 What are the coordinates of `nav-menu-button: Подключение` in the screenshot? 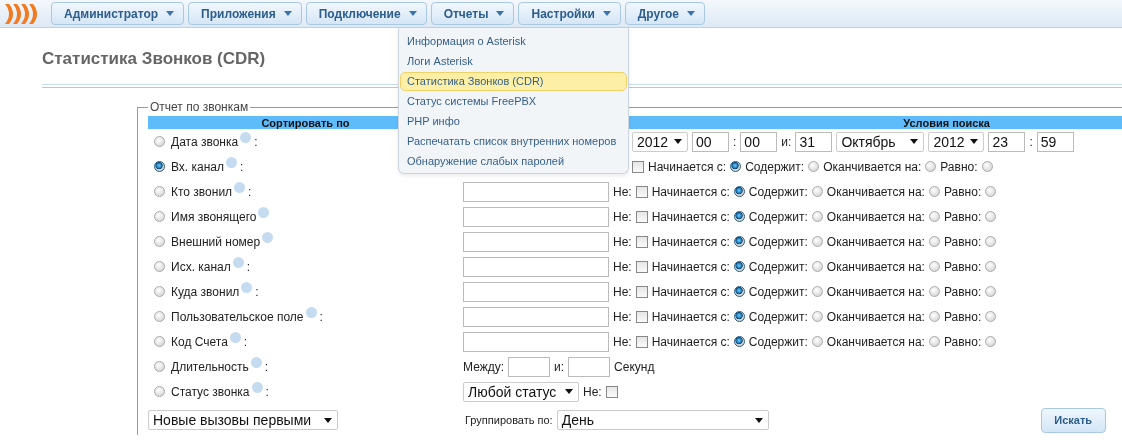 It's located at (366, 13).